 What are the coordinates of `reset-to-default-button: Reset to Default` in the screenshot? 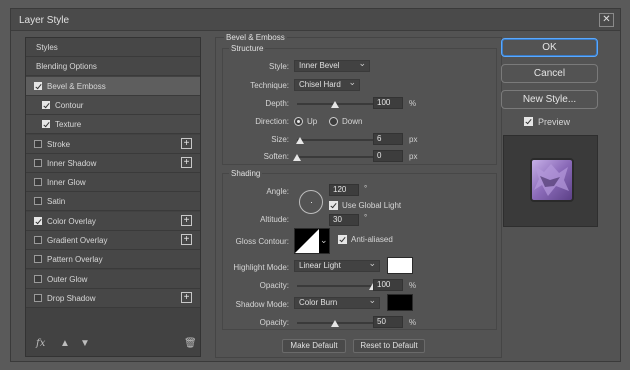 It's located at (389, 346).